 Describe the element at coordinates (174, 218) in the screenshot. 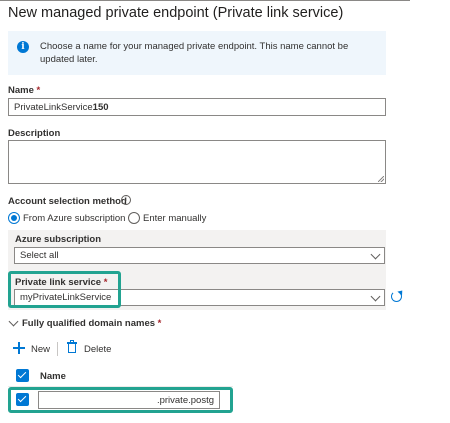

I see `radio-enter-manually-label: Enter manually` at that location.